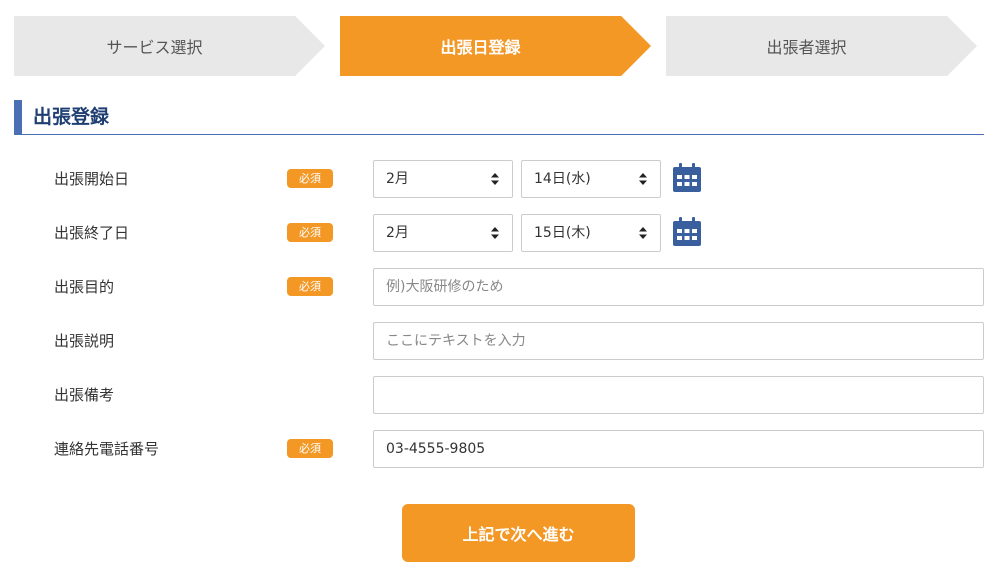 The image size is (1003, 585). I want to click on step-traveler-select: 出張者選択, so click(821, 46).